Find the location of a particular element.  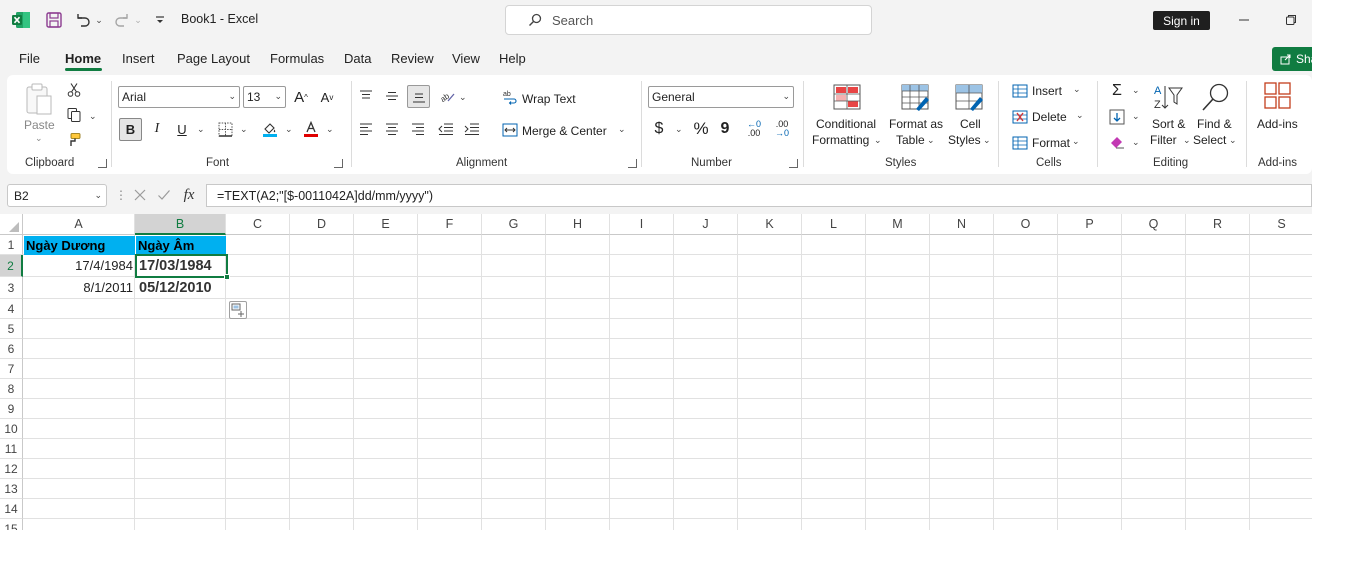

column-header-I: I is located at coordinates (642, 224).